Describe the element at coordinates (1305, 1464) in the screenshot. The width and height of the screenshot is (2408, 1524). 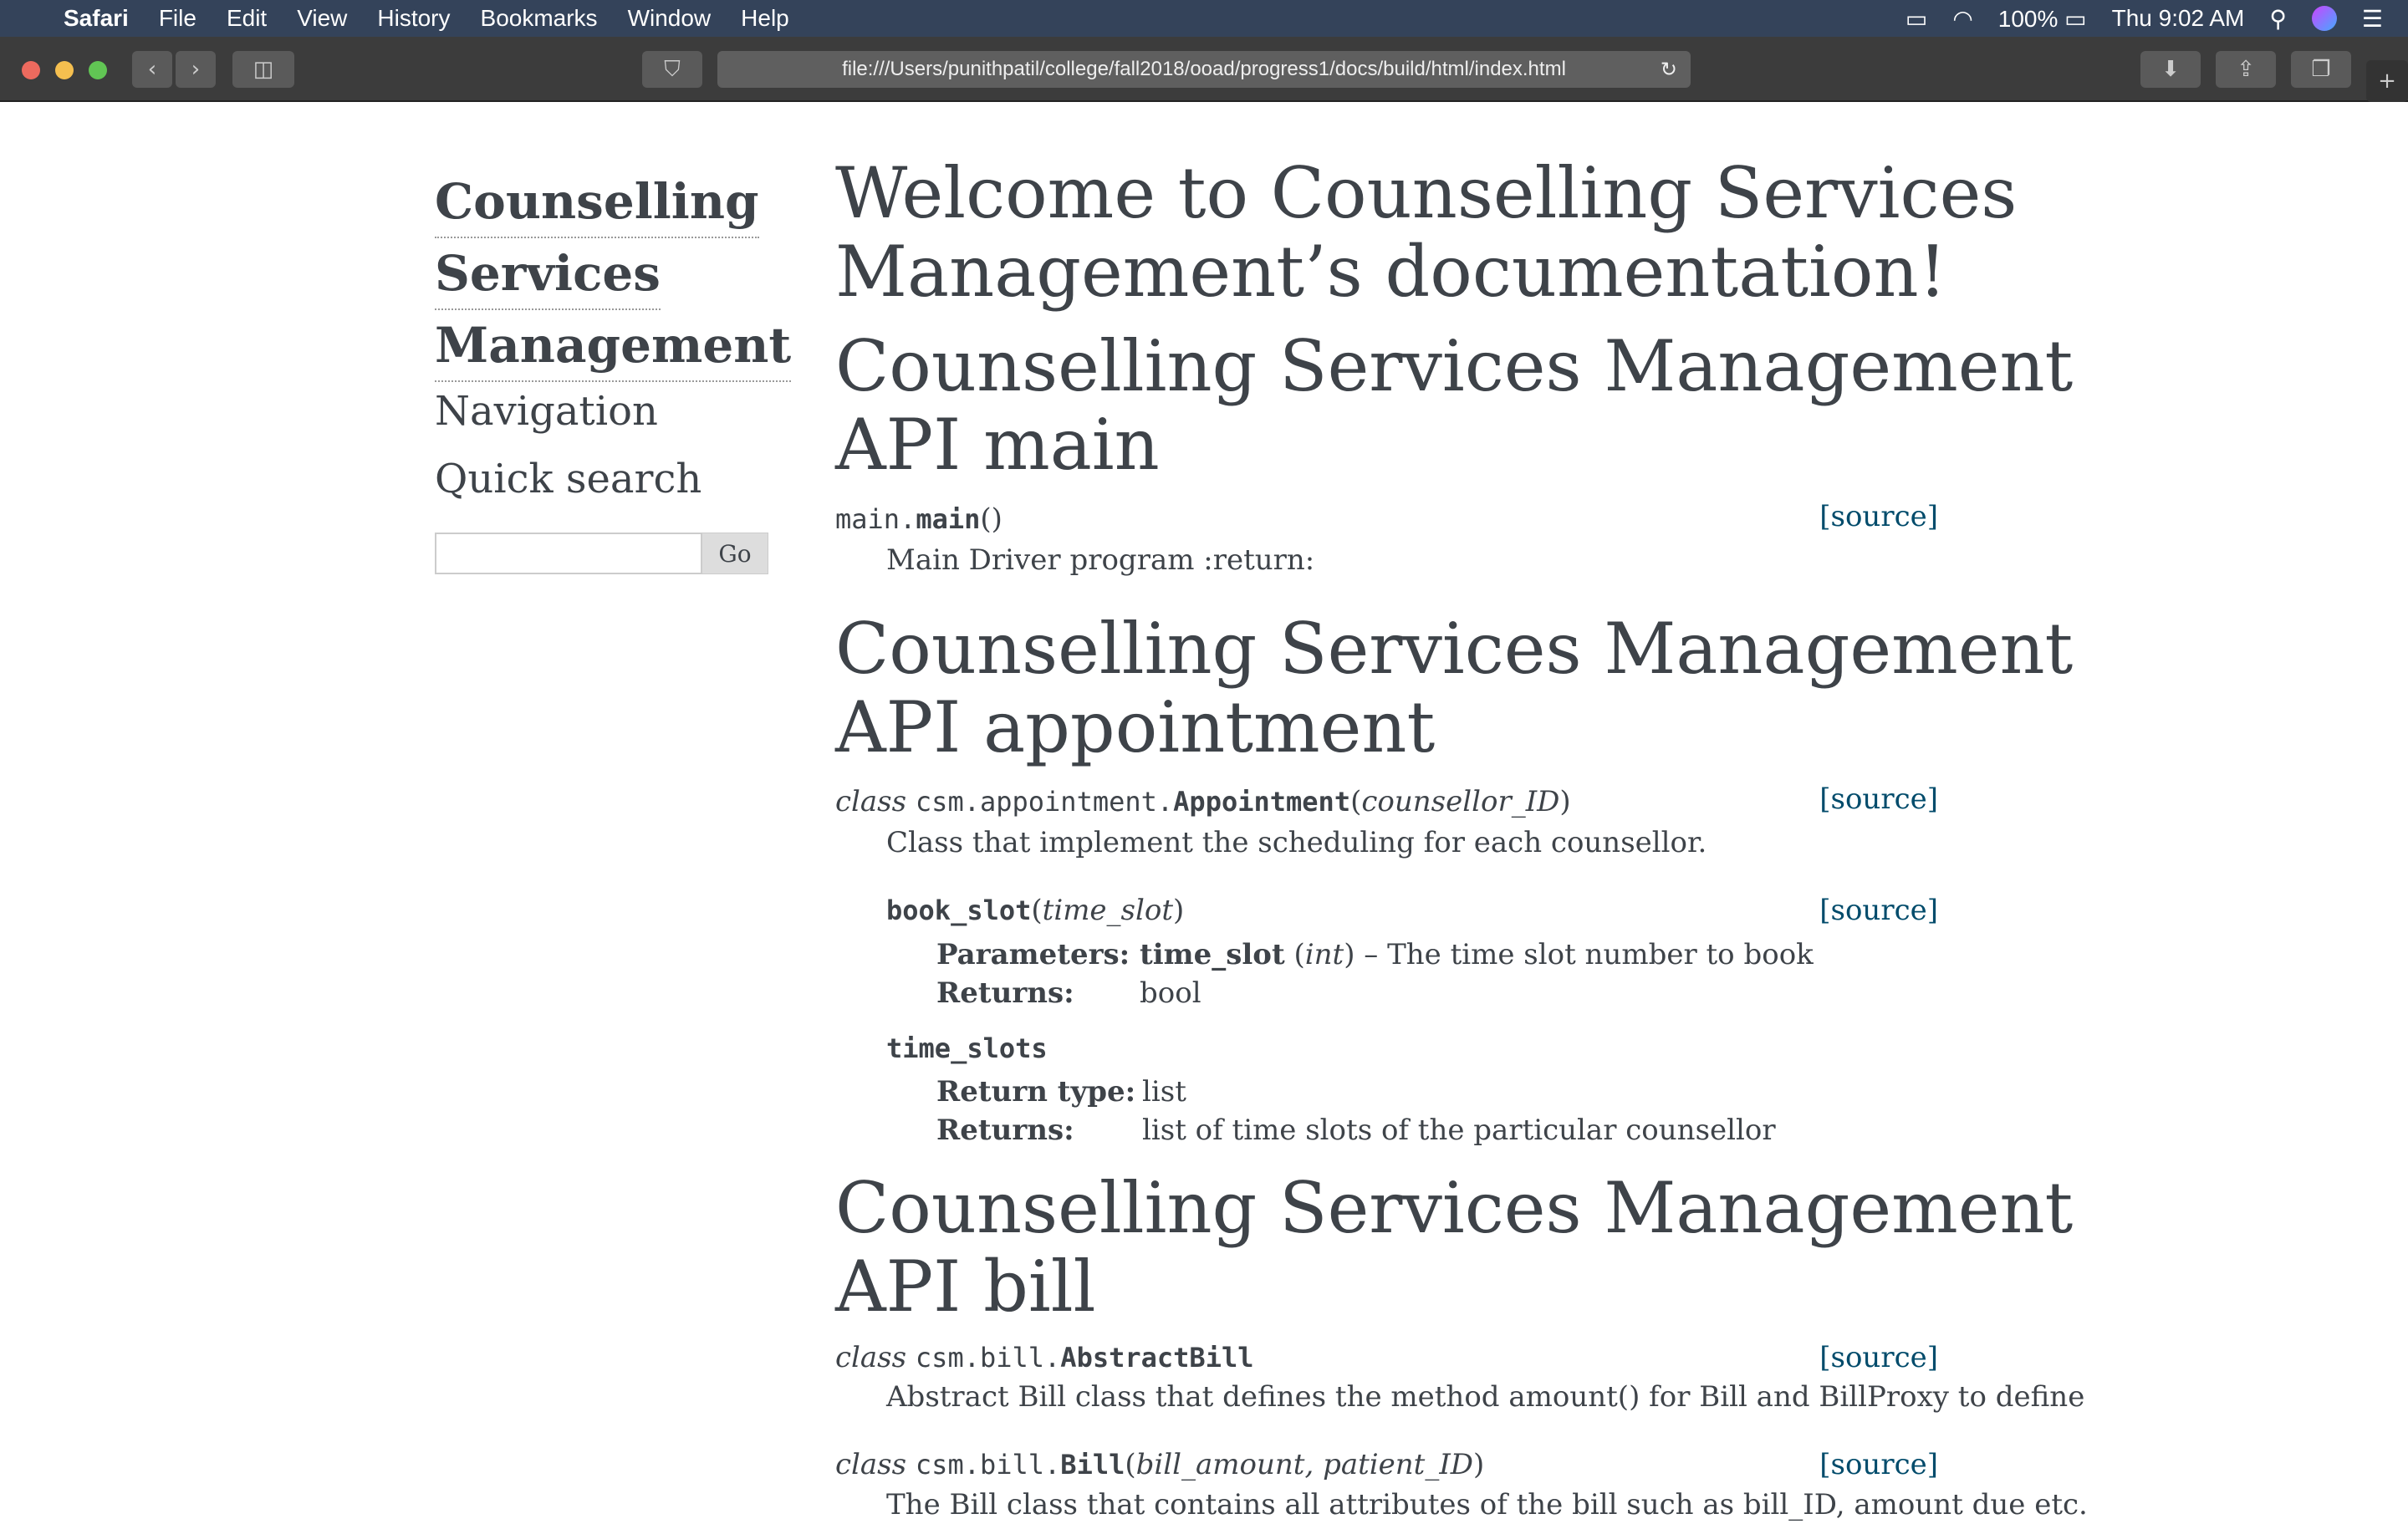
I see `class-args: bill_amount, patient_ID` at that location.